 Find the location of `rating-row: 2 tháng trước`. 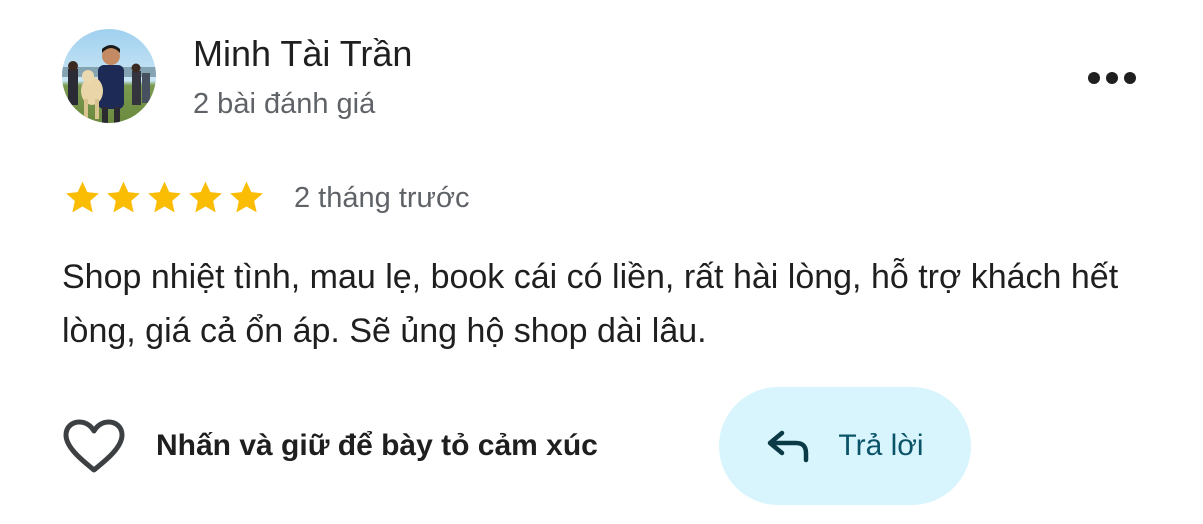

rating-row: 2 tháng trước is located at coordinates (265, 198).